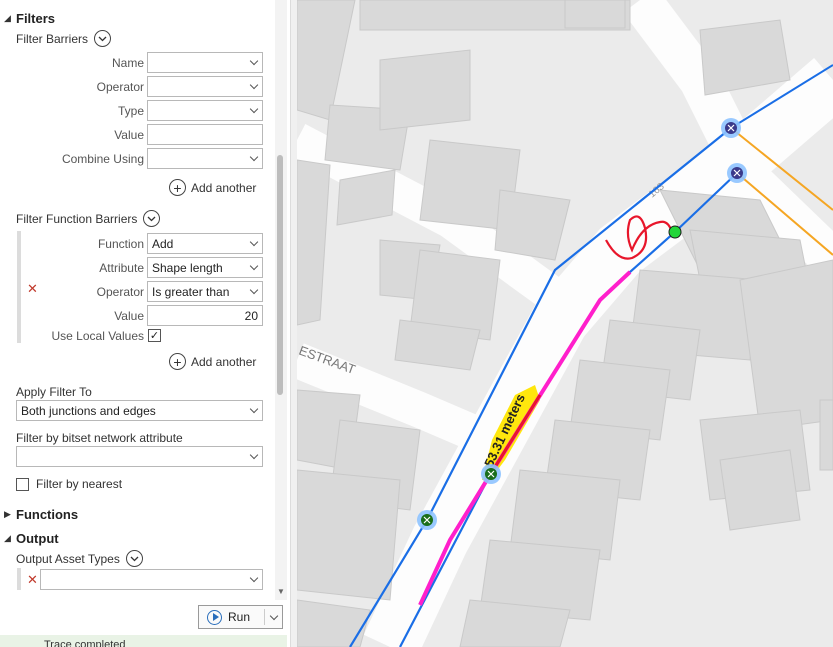  I want to click on fn-operator-label: Operator, so click(120, 292).